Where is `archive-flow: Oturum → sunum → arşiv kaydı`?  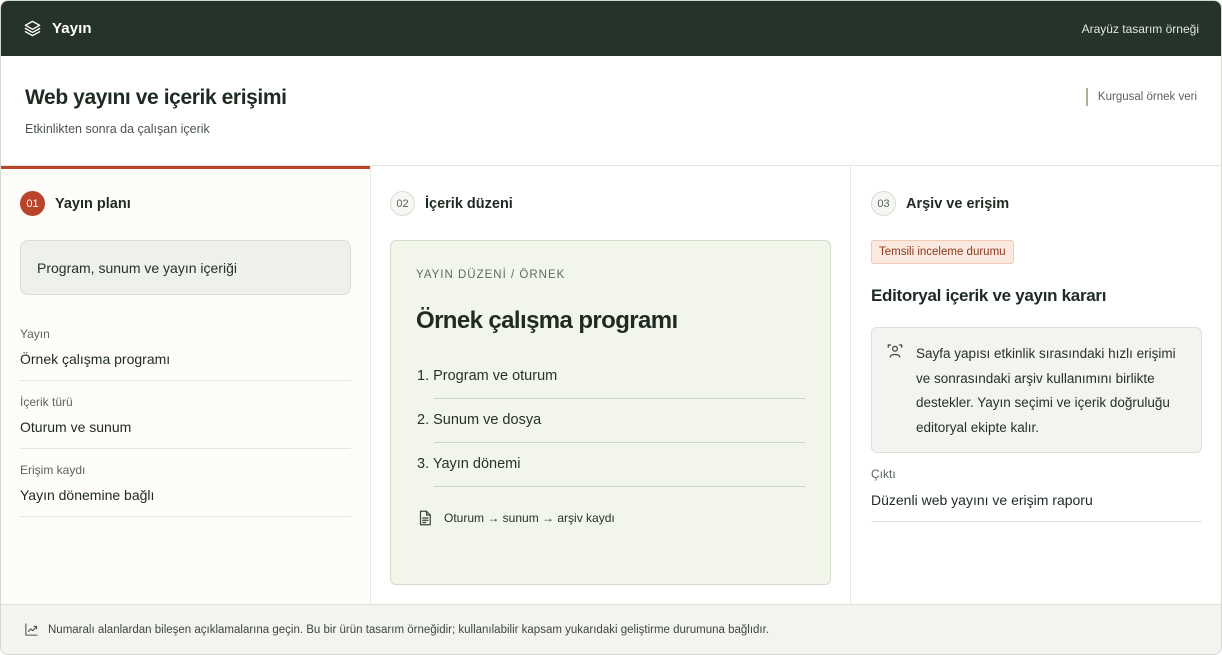
archive-flow: Oturum → sunum → arşiv kaydı is located at coordinates (610, 518).